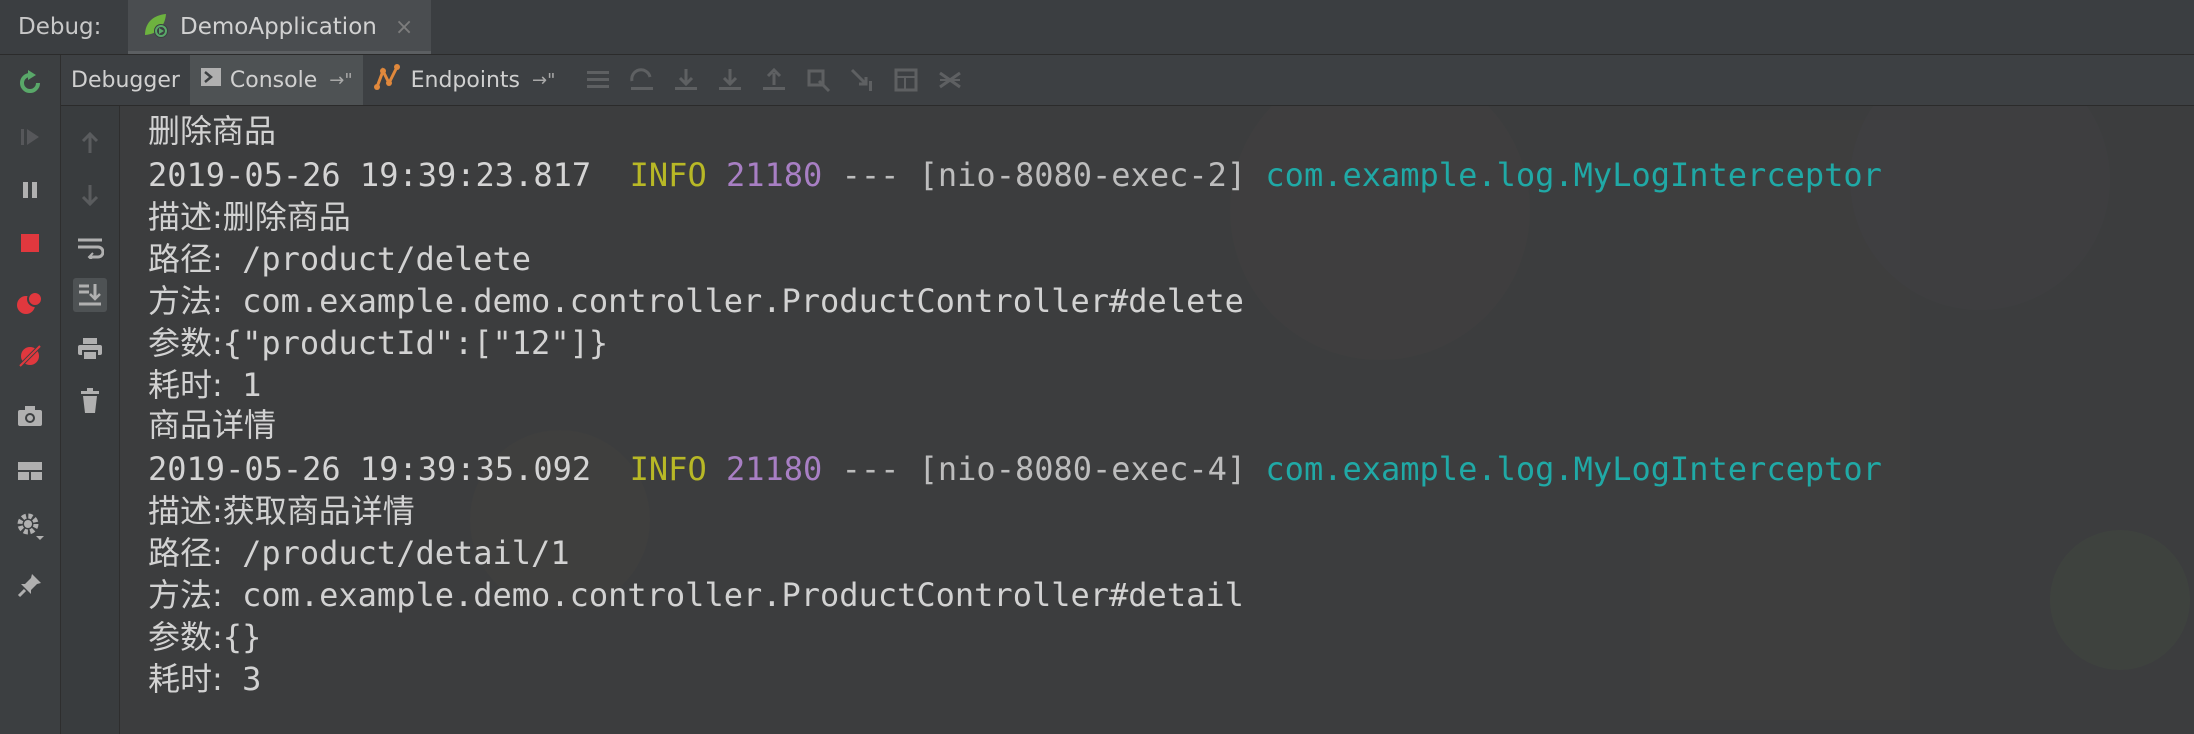 The image size is (2194, 734). Describe the element at coordinates (30, 585) in the screenshot. I see `pin-icon` at that location.